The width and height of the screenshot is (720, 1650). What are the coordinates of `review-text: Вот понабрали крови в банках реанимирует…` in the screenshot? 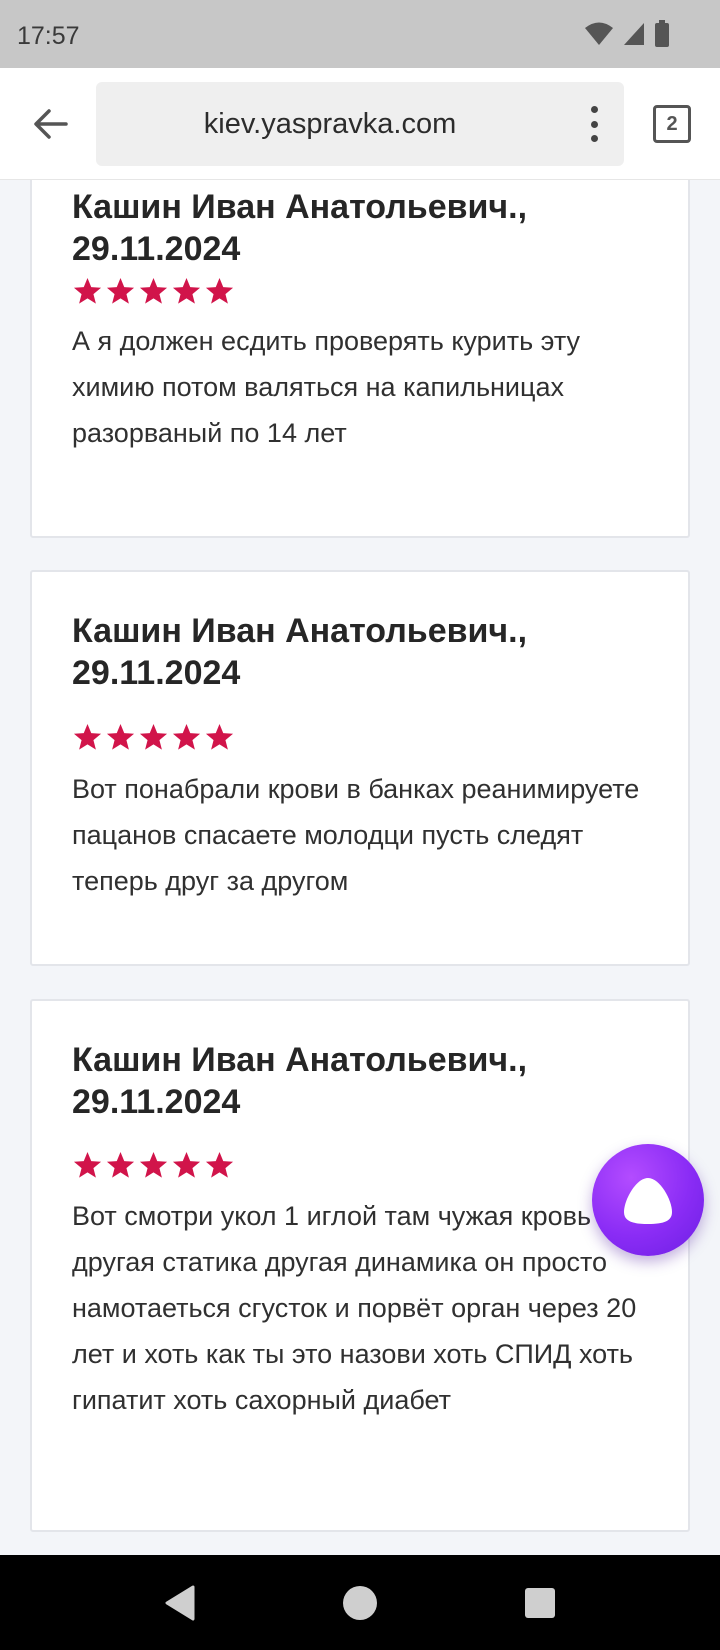 It's located at (356, 835).